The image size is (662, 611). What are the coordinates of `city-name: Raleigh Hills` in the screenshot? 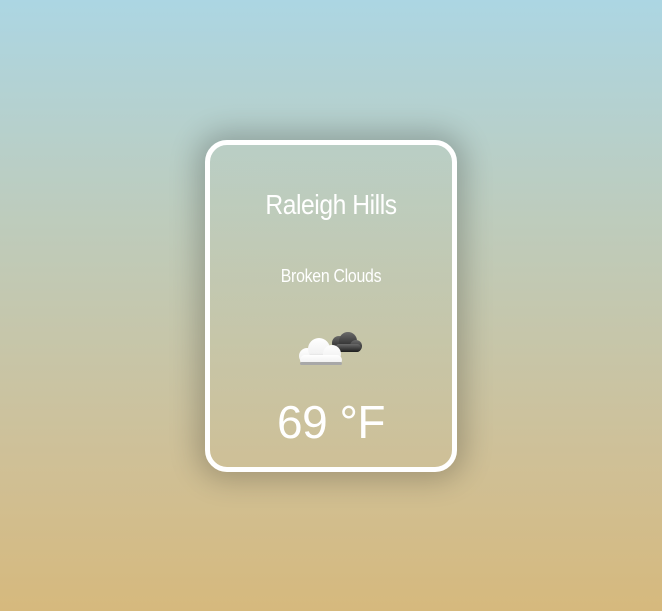 It's located at (331, 204).